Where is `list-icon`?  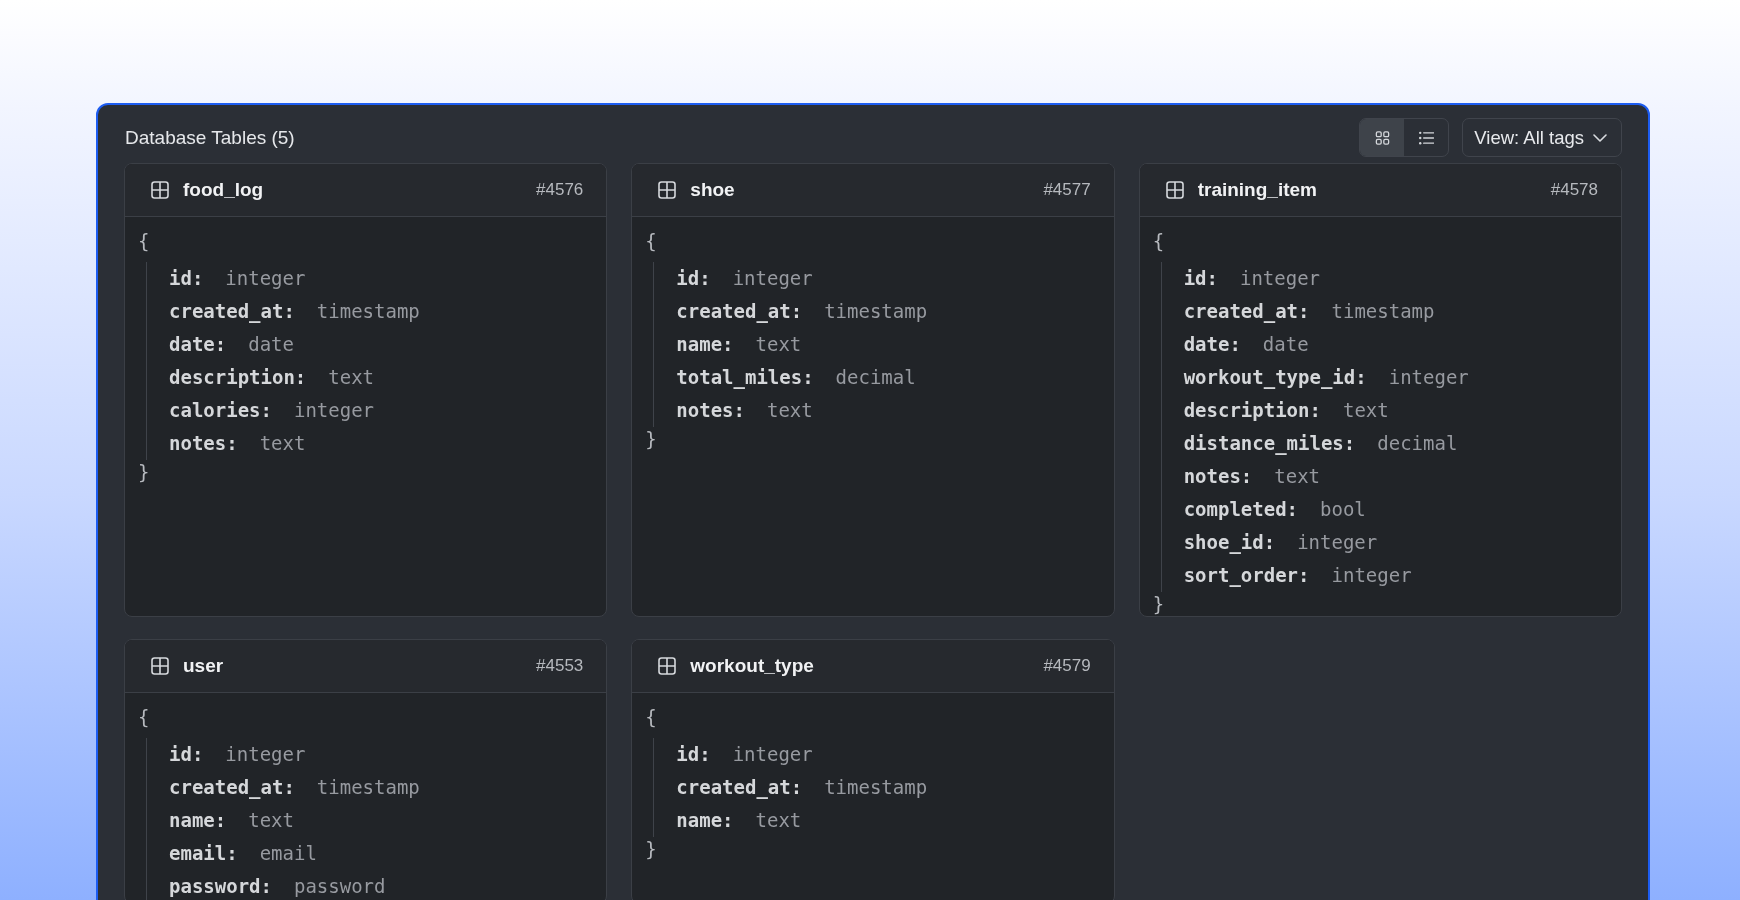 list-icon is located at coordinates (1426, 137).